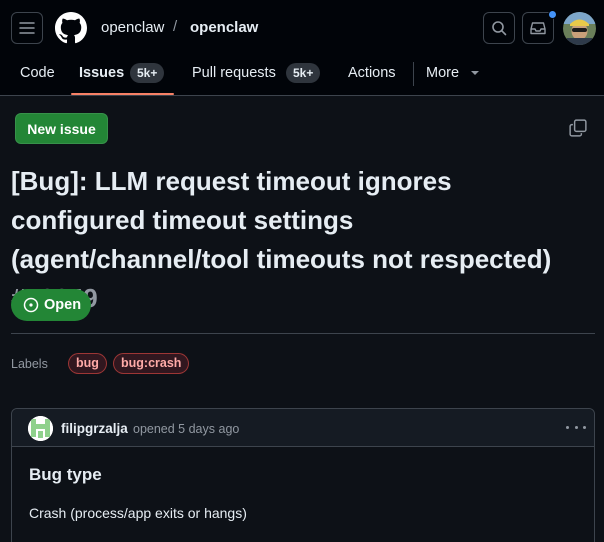 The image size is (604, 542). What do you see at coordinates (475, 73) in the screenshot?
I see `chevron-down-icon` at bounding box center [475, 73].